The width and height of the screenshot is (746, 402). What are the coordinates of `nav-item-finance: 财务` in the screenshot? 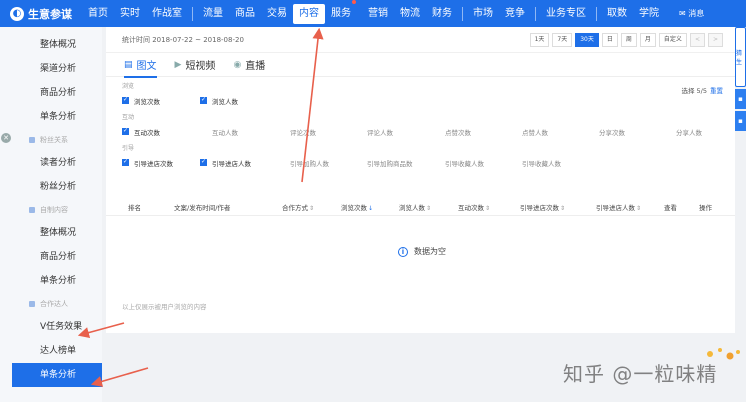 It's located at (442, 13).